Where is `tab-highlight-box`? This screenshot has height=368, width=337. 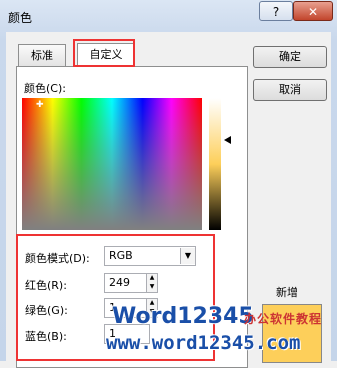 tab-highlight-box is located at coordinates (104, 53).